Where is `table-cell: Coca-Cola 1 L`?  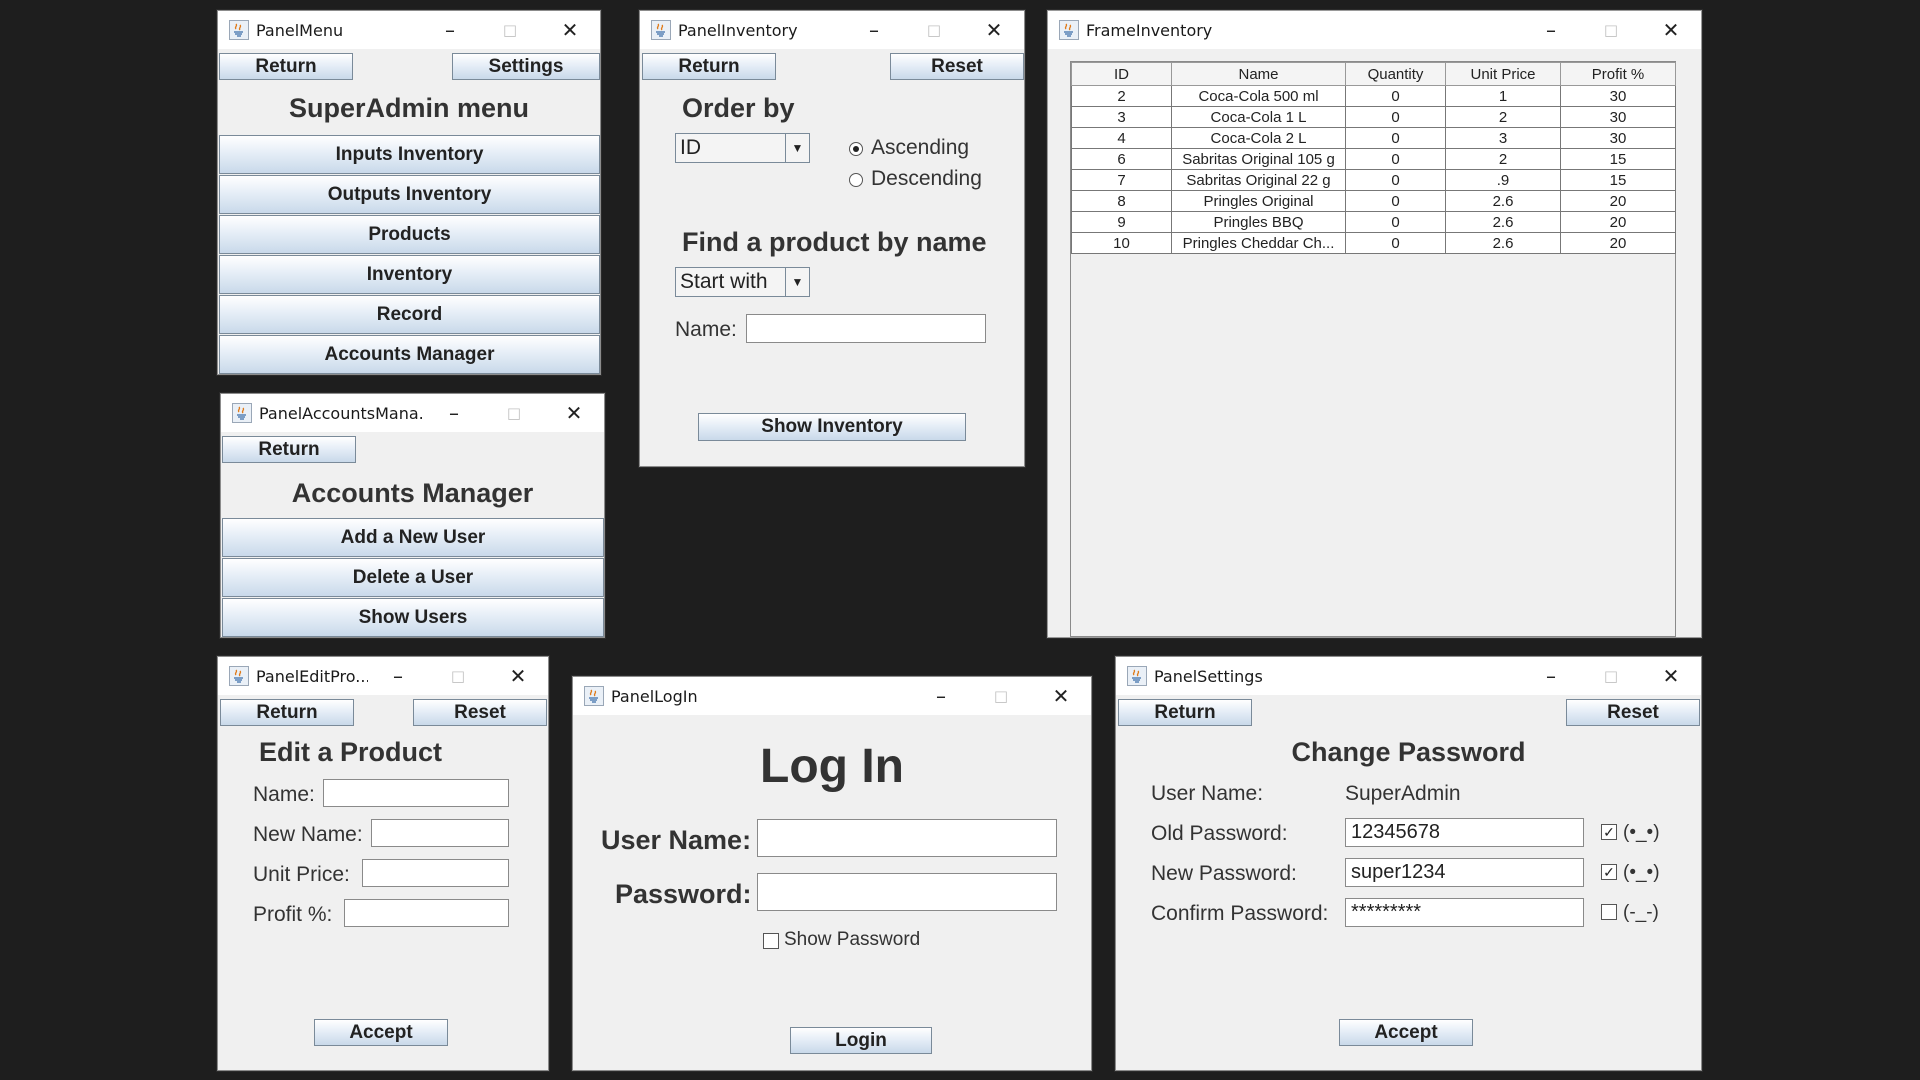
table-cell: Coca-Cola 1 L is located at coordinates (1258, 117).